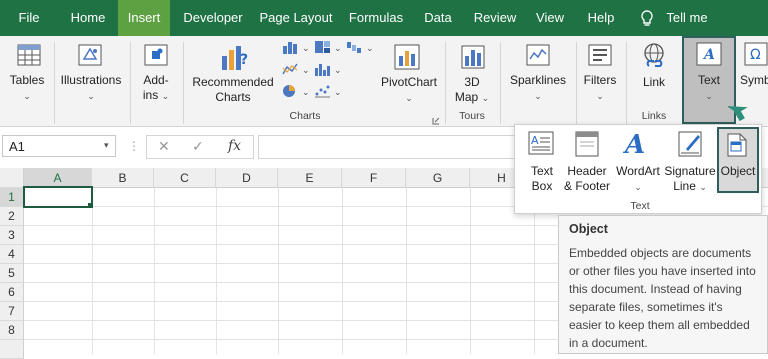  I want to click on tooltip-title: Object, so click(588, 229).